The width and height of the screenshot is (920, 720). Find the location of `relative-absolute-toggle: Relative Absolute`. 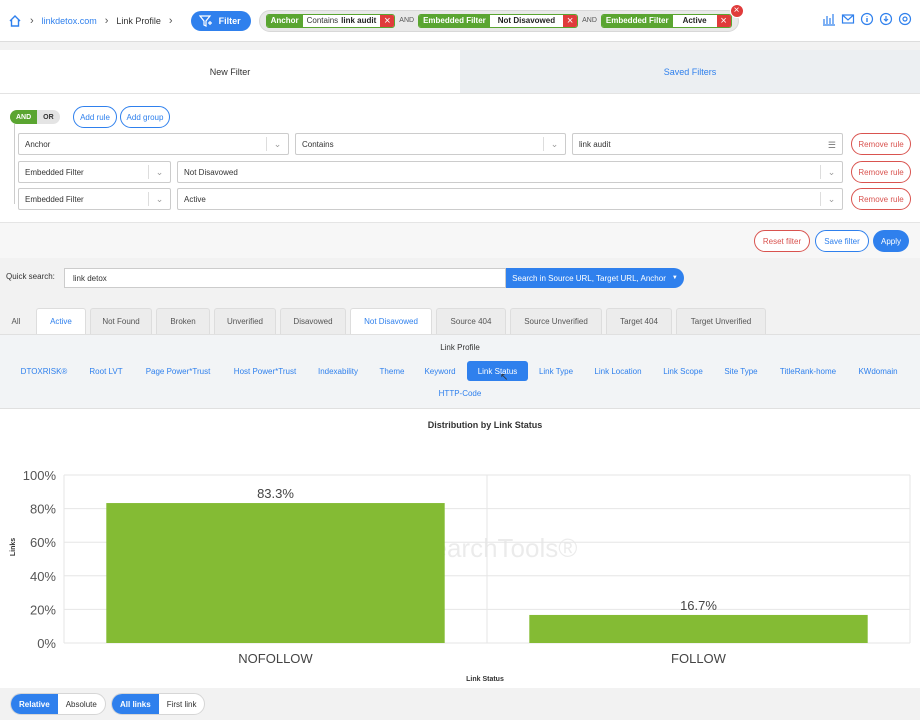

relative-absolute-toggle: Relative Absolute is located at coordinates (58, 704).